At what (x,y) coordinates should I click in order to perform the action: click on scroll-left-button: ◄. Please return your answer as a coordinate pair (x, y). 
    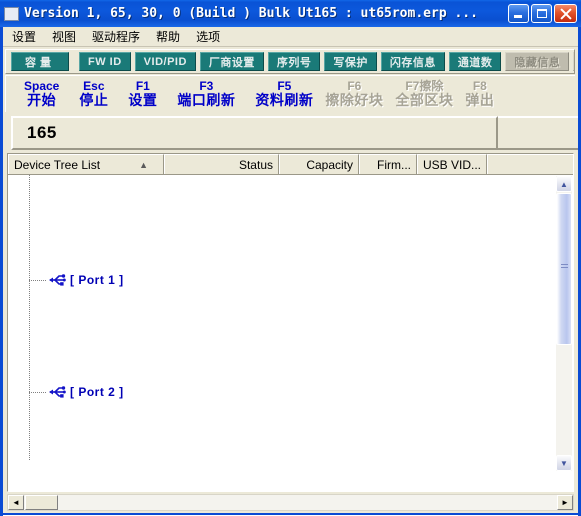
    Looking at the image, I should click on (16, 502).